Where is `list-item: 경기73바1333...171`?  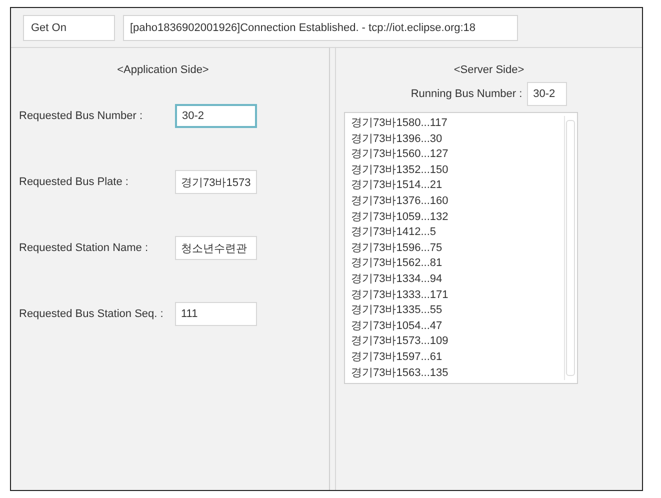
list-item: 경기73바1333...171 is located at coordinates (456, 296).